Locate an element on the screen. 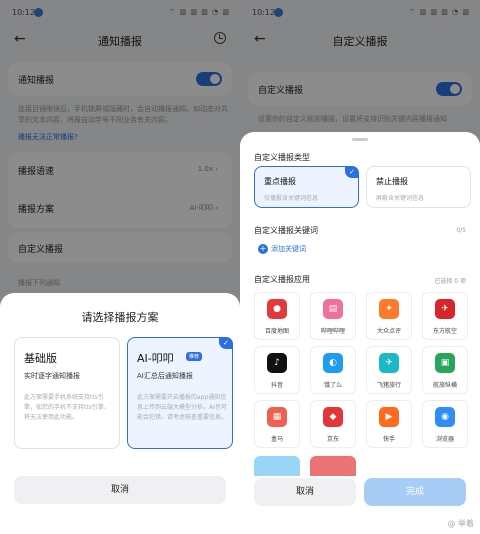 Image resolution: width=480 pixels, height=534 pixels. app-tile: ♪ 抖音 is located at coordinates (277, 370).